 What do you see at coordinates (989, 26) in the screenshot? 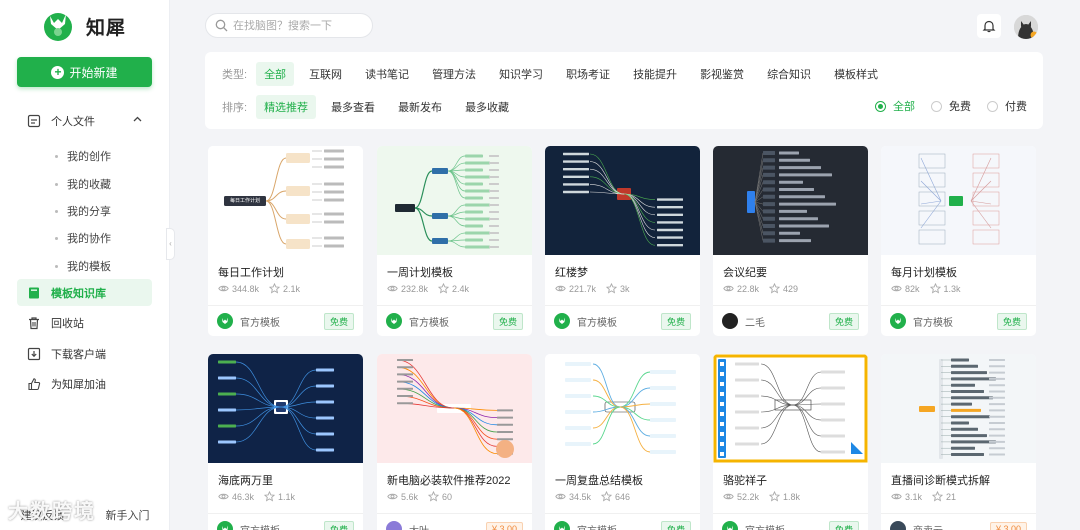
I see `notifications-button` at bounding box center [989, 26].